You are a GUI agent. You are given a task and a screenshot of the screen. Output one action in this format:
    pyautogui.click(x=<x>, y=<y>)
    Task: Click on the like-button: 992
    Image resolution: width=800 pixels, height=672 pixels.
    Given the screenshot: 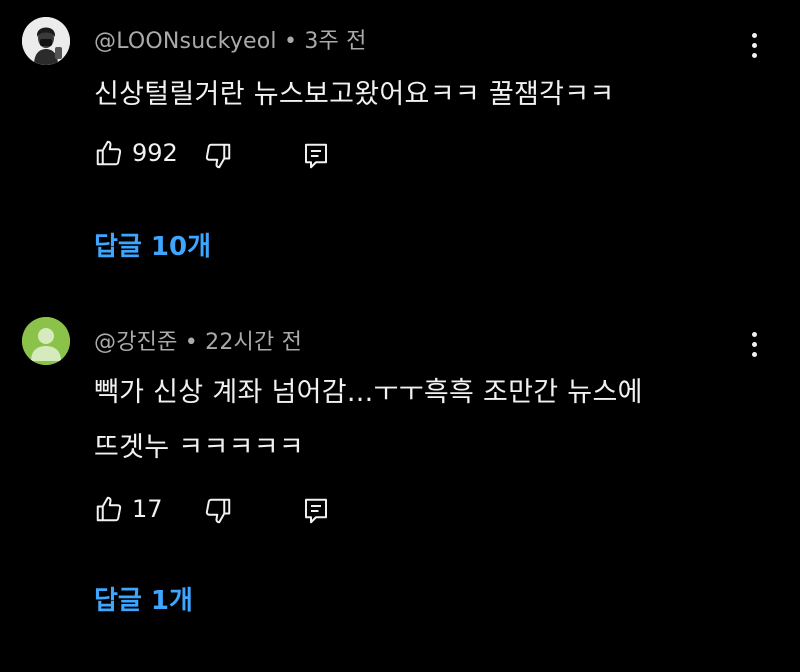 What is the action you would take?
    pyautogui.click(x=136, y=153)
    